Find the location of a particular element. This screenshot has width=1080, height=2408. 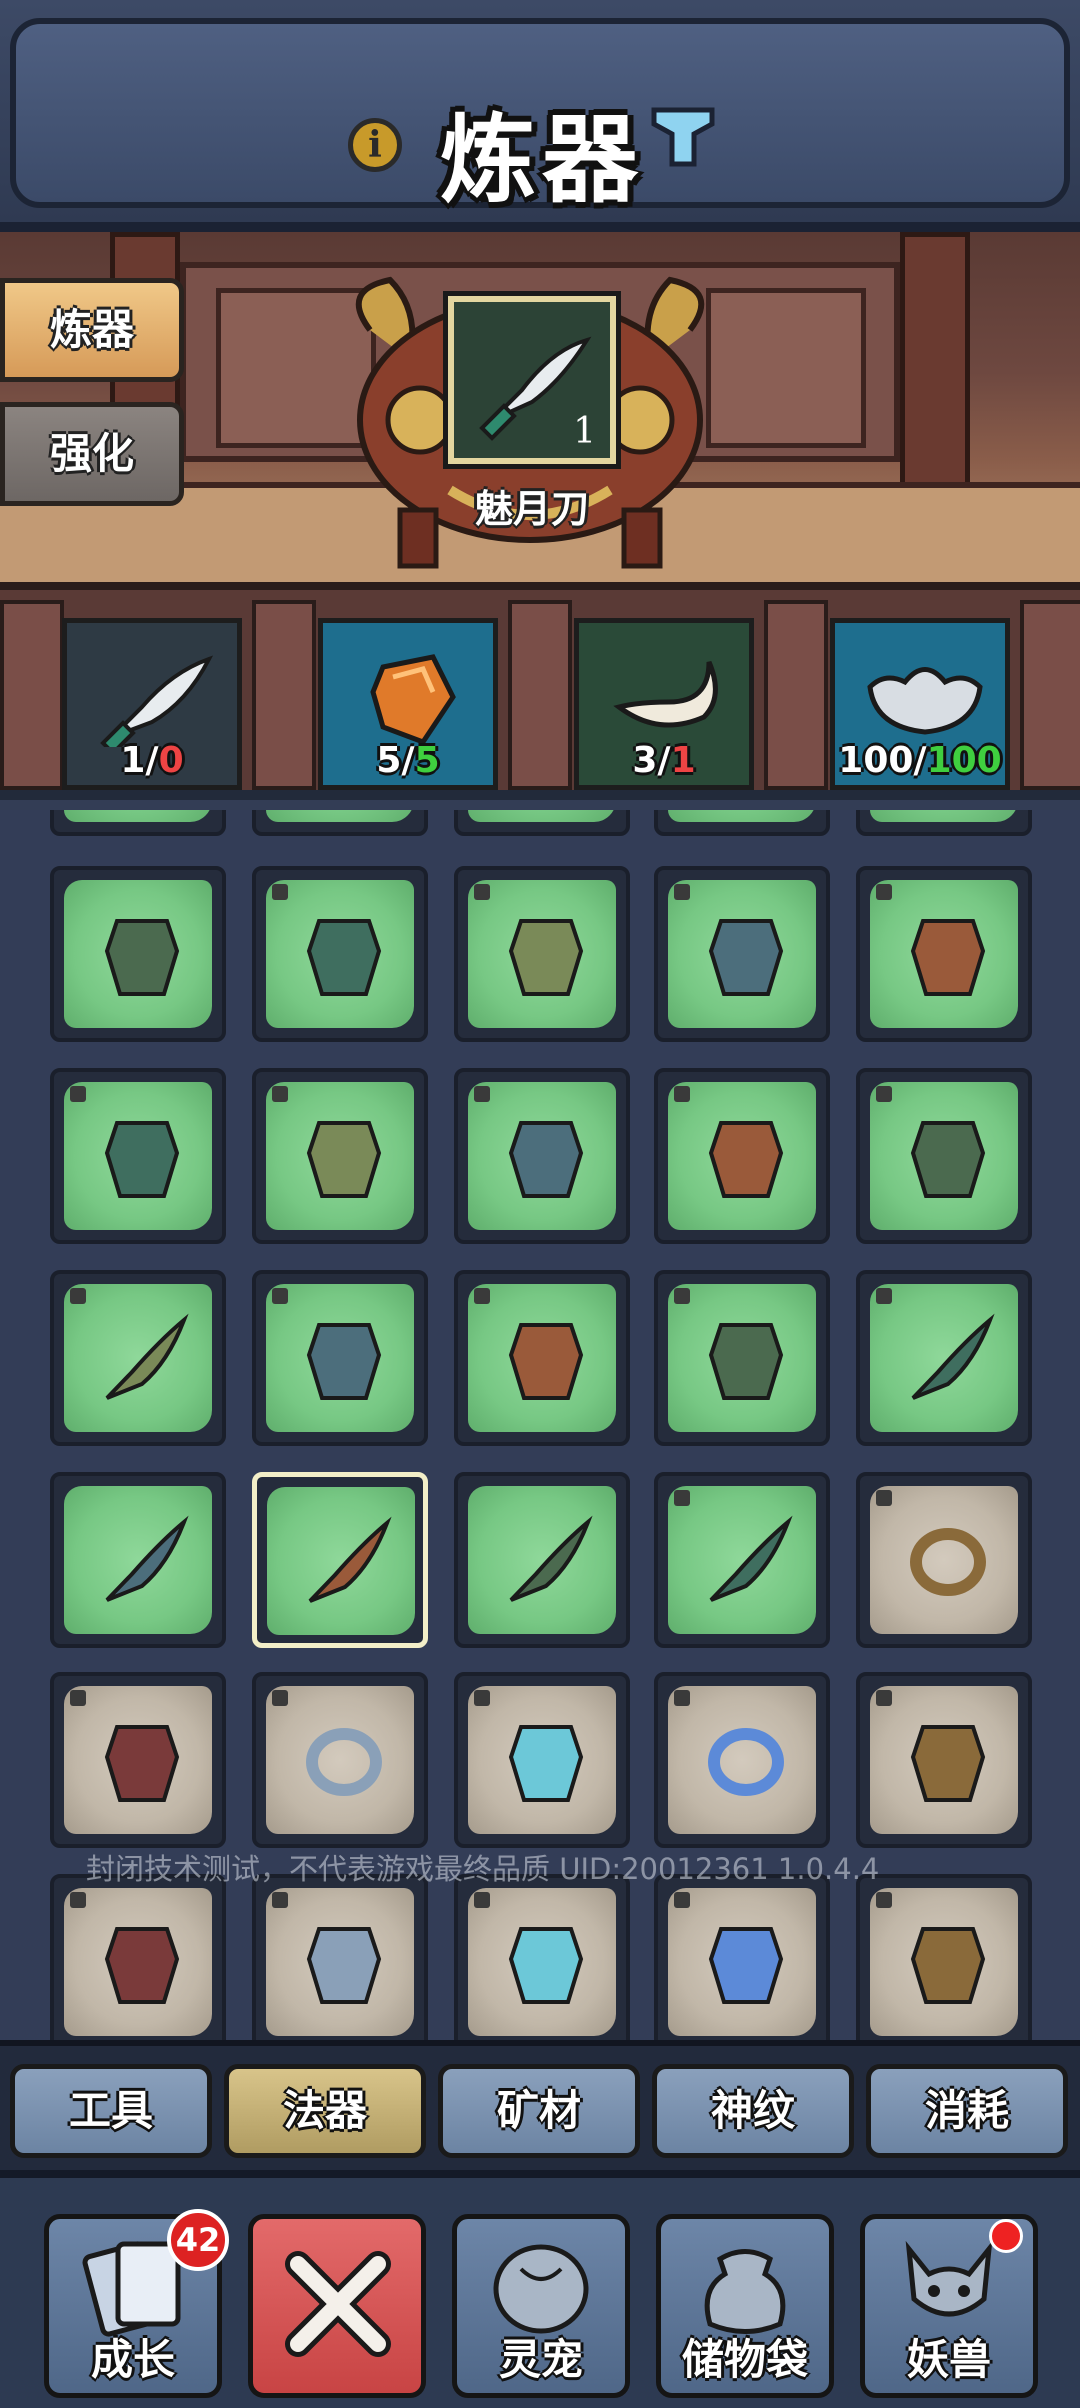

spear-icon is located at coordinates (953, 1356).